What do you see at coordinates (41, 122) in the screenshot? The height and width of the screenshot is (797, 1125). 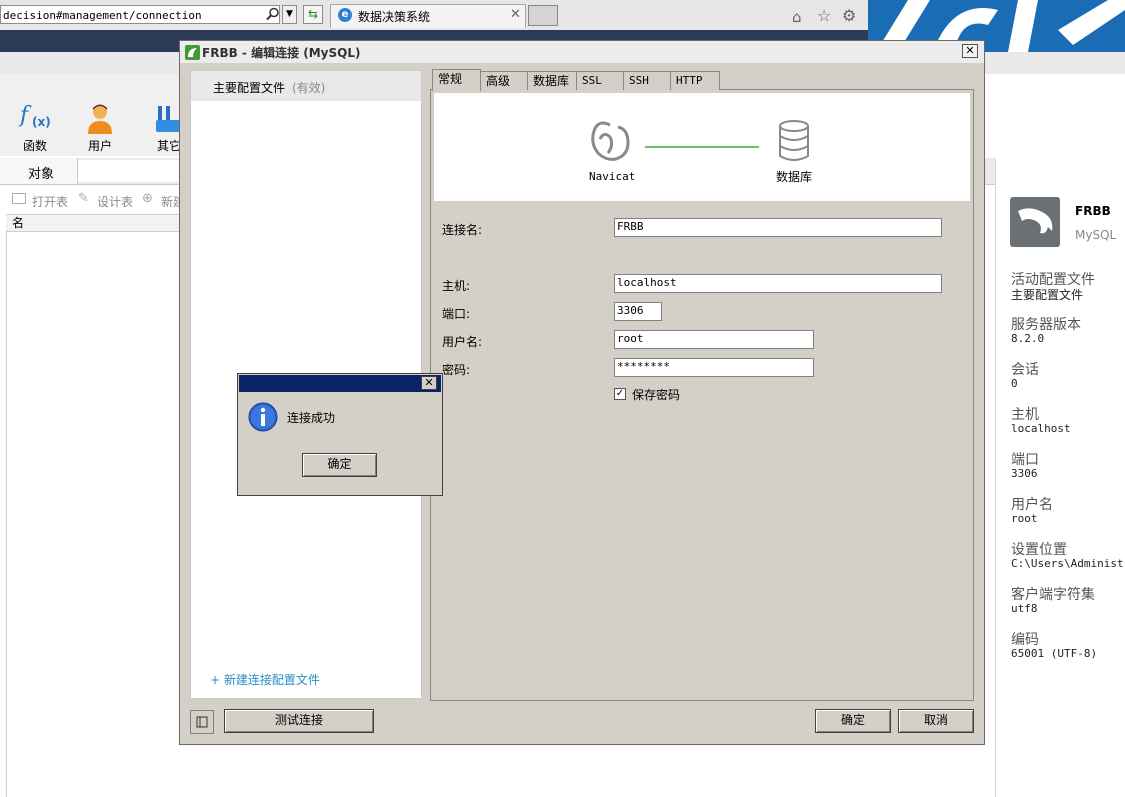 I see `function-icon-suffix: (x)` at bounding box center [41, 122].